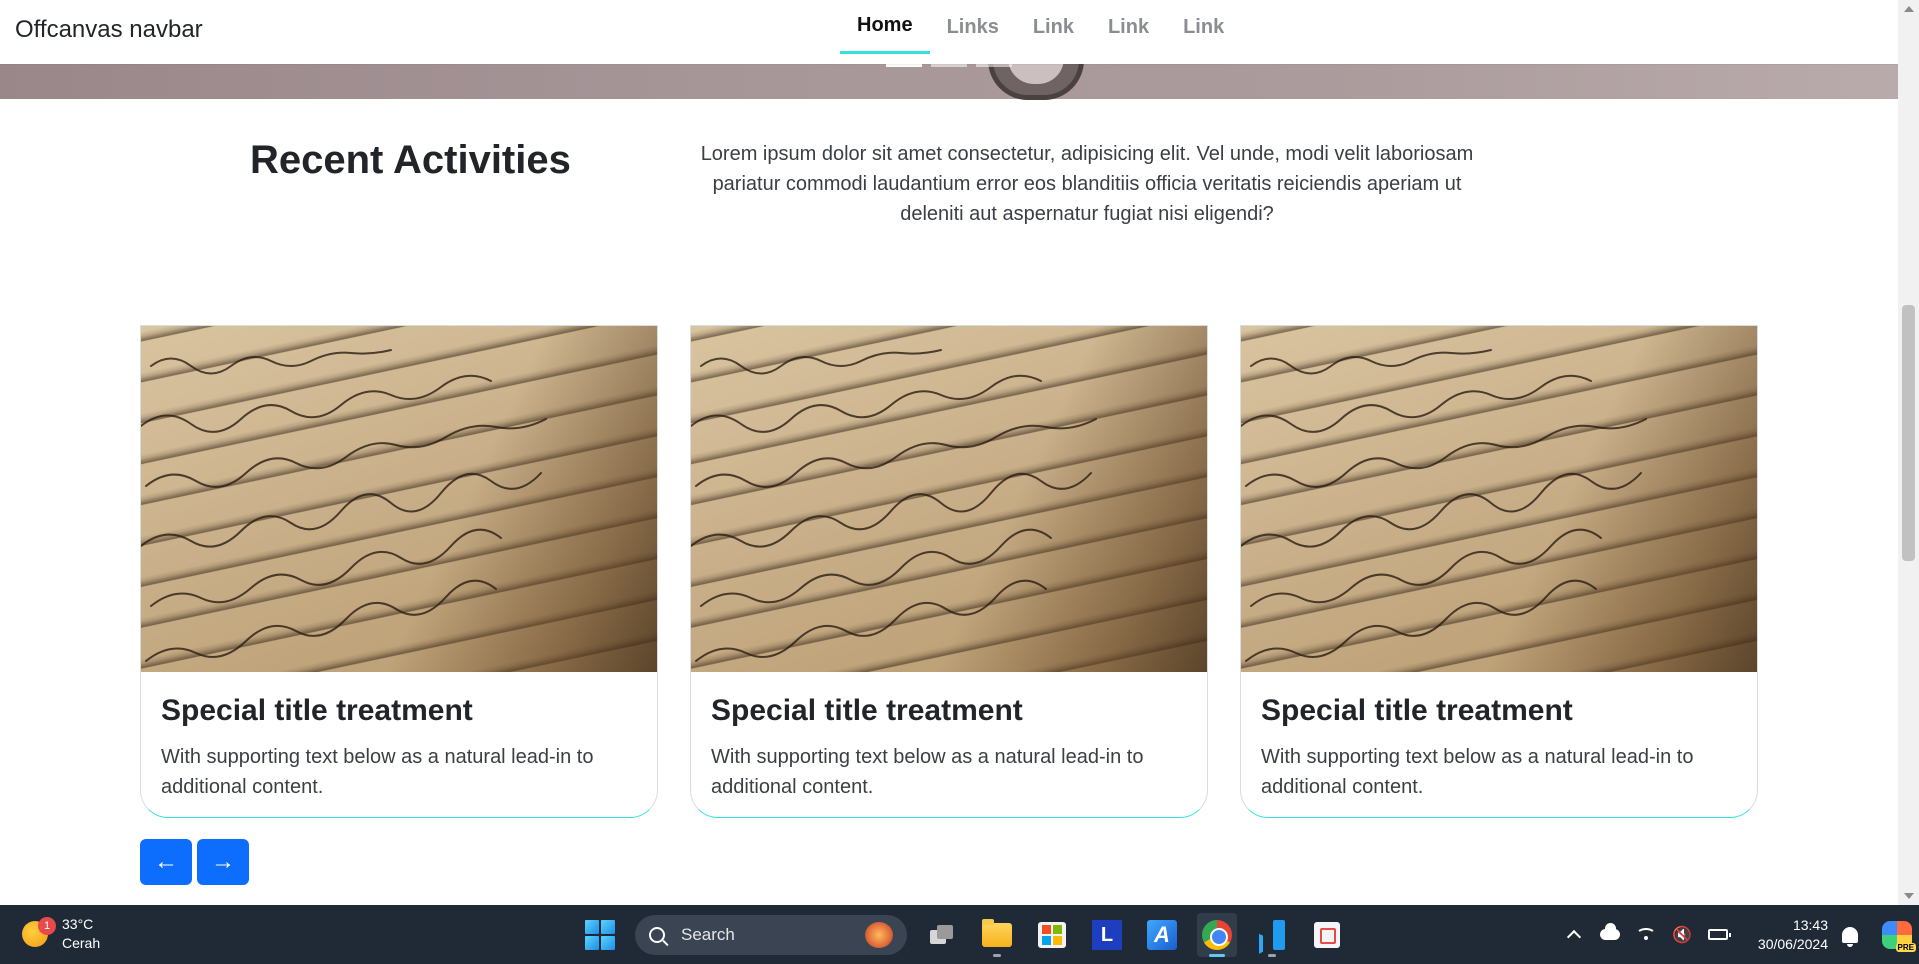 This screenshot has width=1919, height=964. I want to click on chevron-up-icon, so click(1574, 937).